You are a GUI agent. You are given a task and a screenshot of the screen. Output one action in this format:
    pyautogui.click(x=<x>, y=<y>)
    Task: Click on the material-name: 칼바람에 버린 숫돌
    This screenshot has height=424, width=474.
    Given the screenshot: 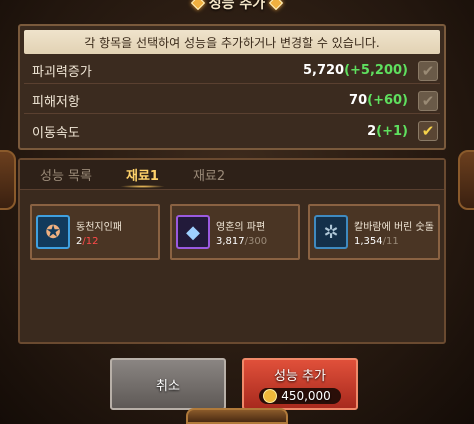 What is the action you would take?
    pyautogui.click(x=394, y=227)
    